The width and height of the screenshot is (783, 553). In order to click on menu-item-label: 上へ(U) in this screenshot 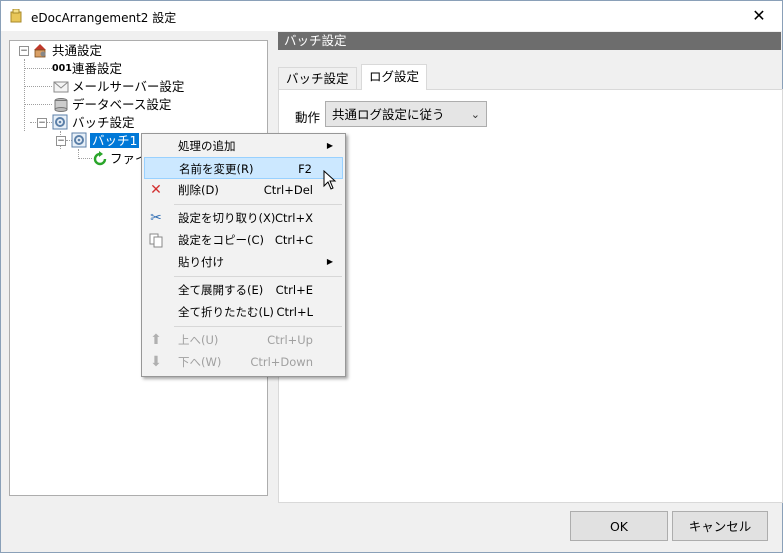, I will do `click(198, 340)`.